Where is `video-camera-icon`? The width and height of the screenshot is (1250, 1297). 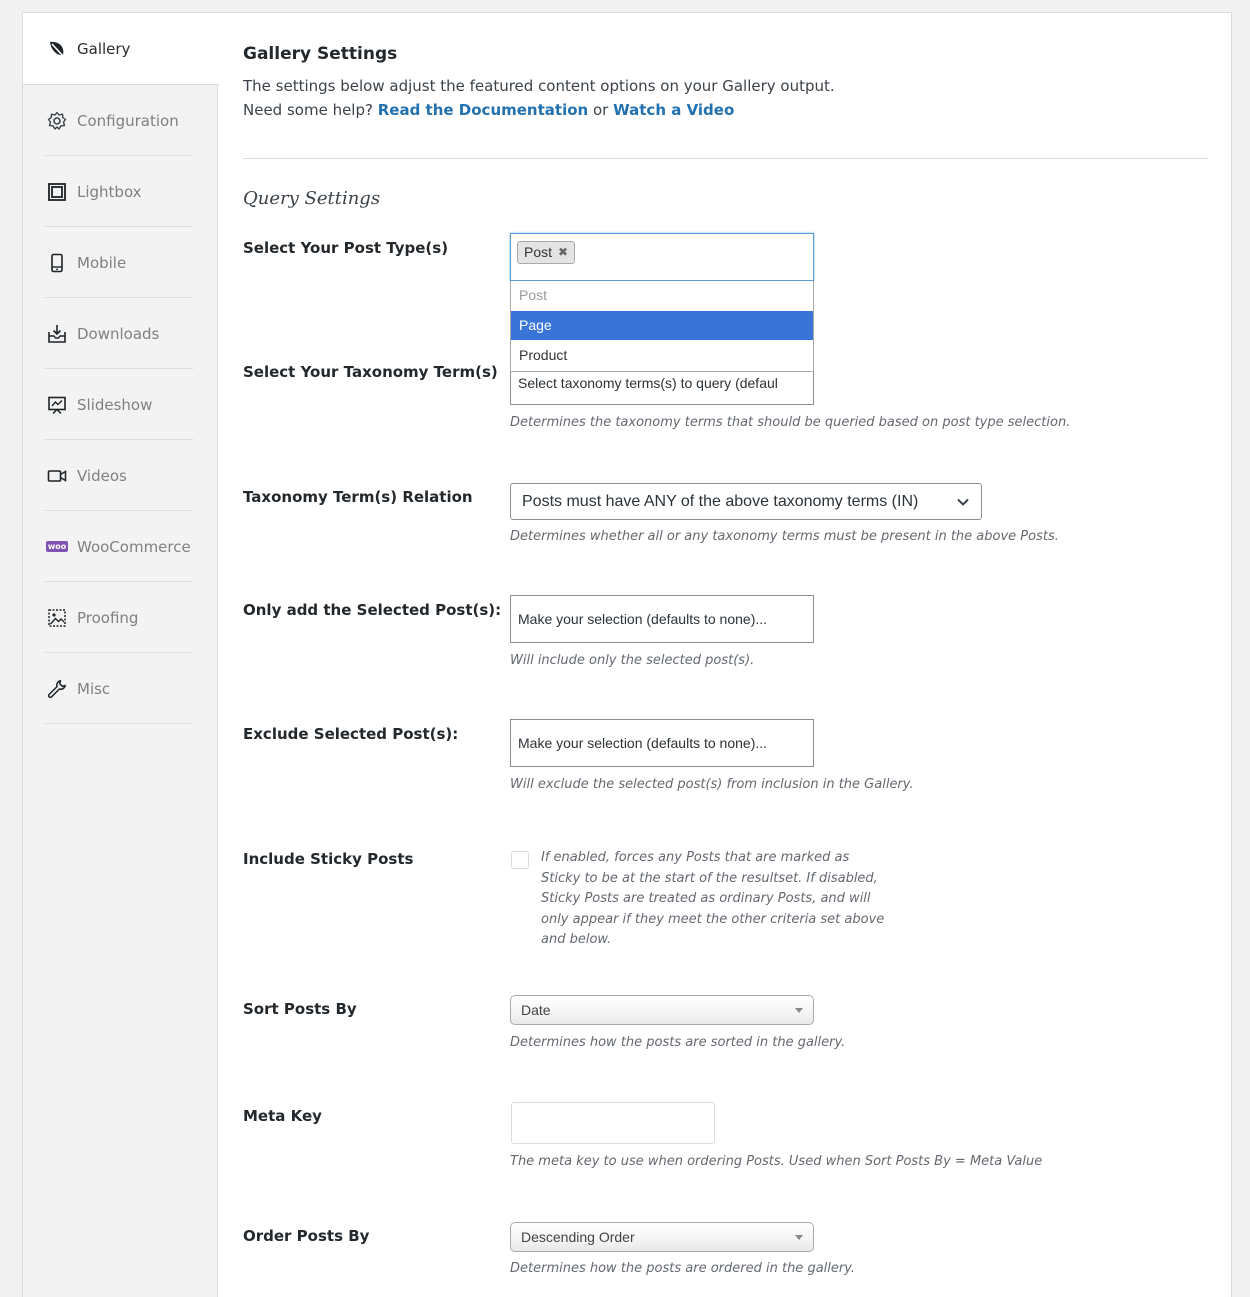 video-camera-icon is located at coordinates (57, 476).